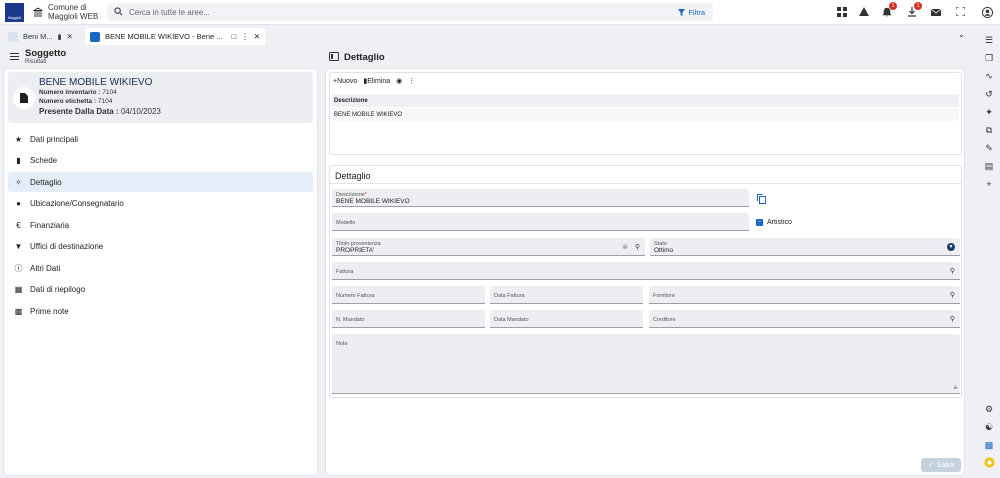 The height and width of the screenshot is (478, 1000). Describe the element at coordinates (960, 12) in the screenshot. I see `fullscreen-icon` at that location.